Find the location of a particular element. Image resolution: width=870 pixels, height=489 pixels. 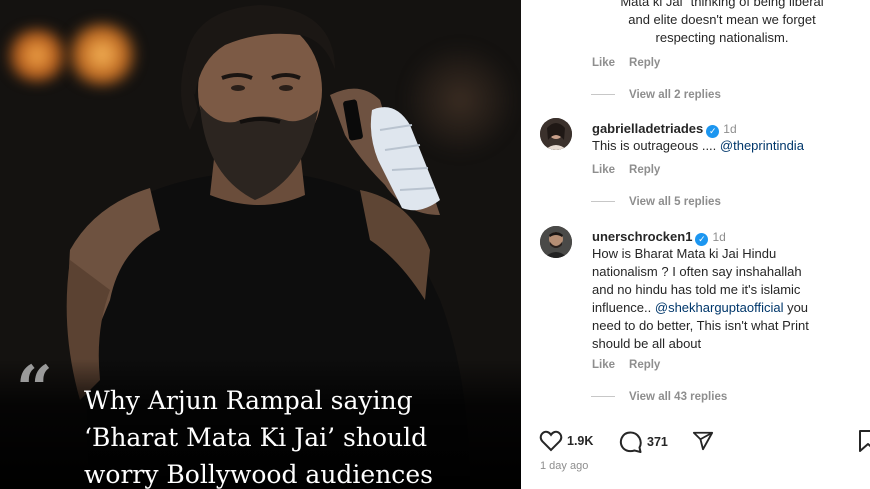

mention-link: @theprintindia is located at coordinates (762, 145).